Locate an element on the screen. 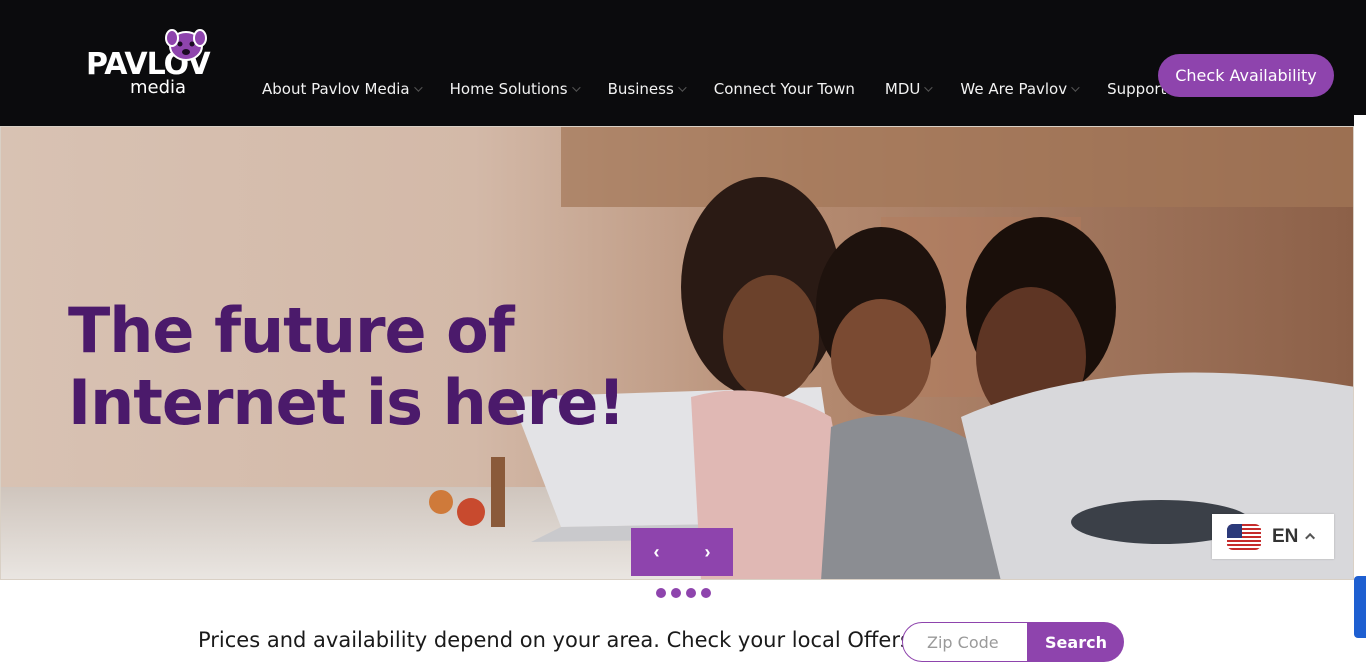  language-selector: EN is located at coordinates (1273, 536).